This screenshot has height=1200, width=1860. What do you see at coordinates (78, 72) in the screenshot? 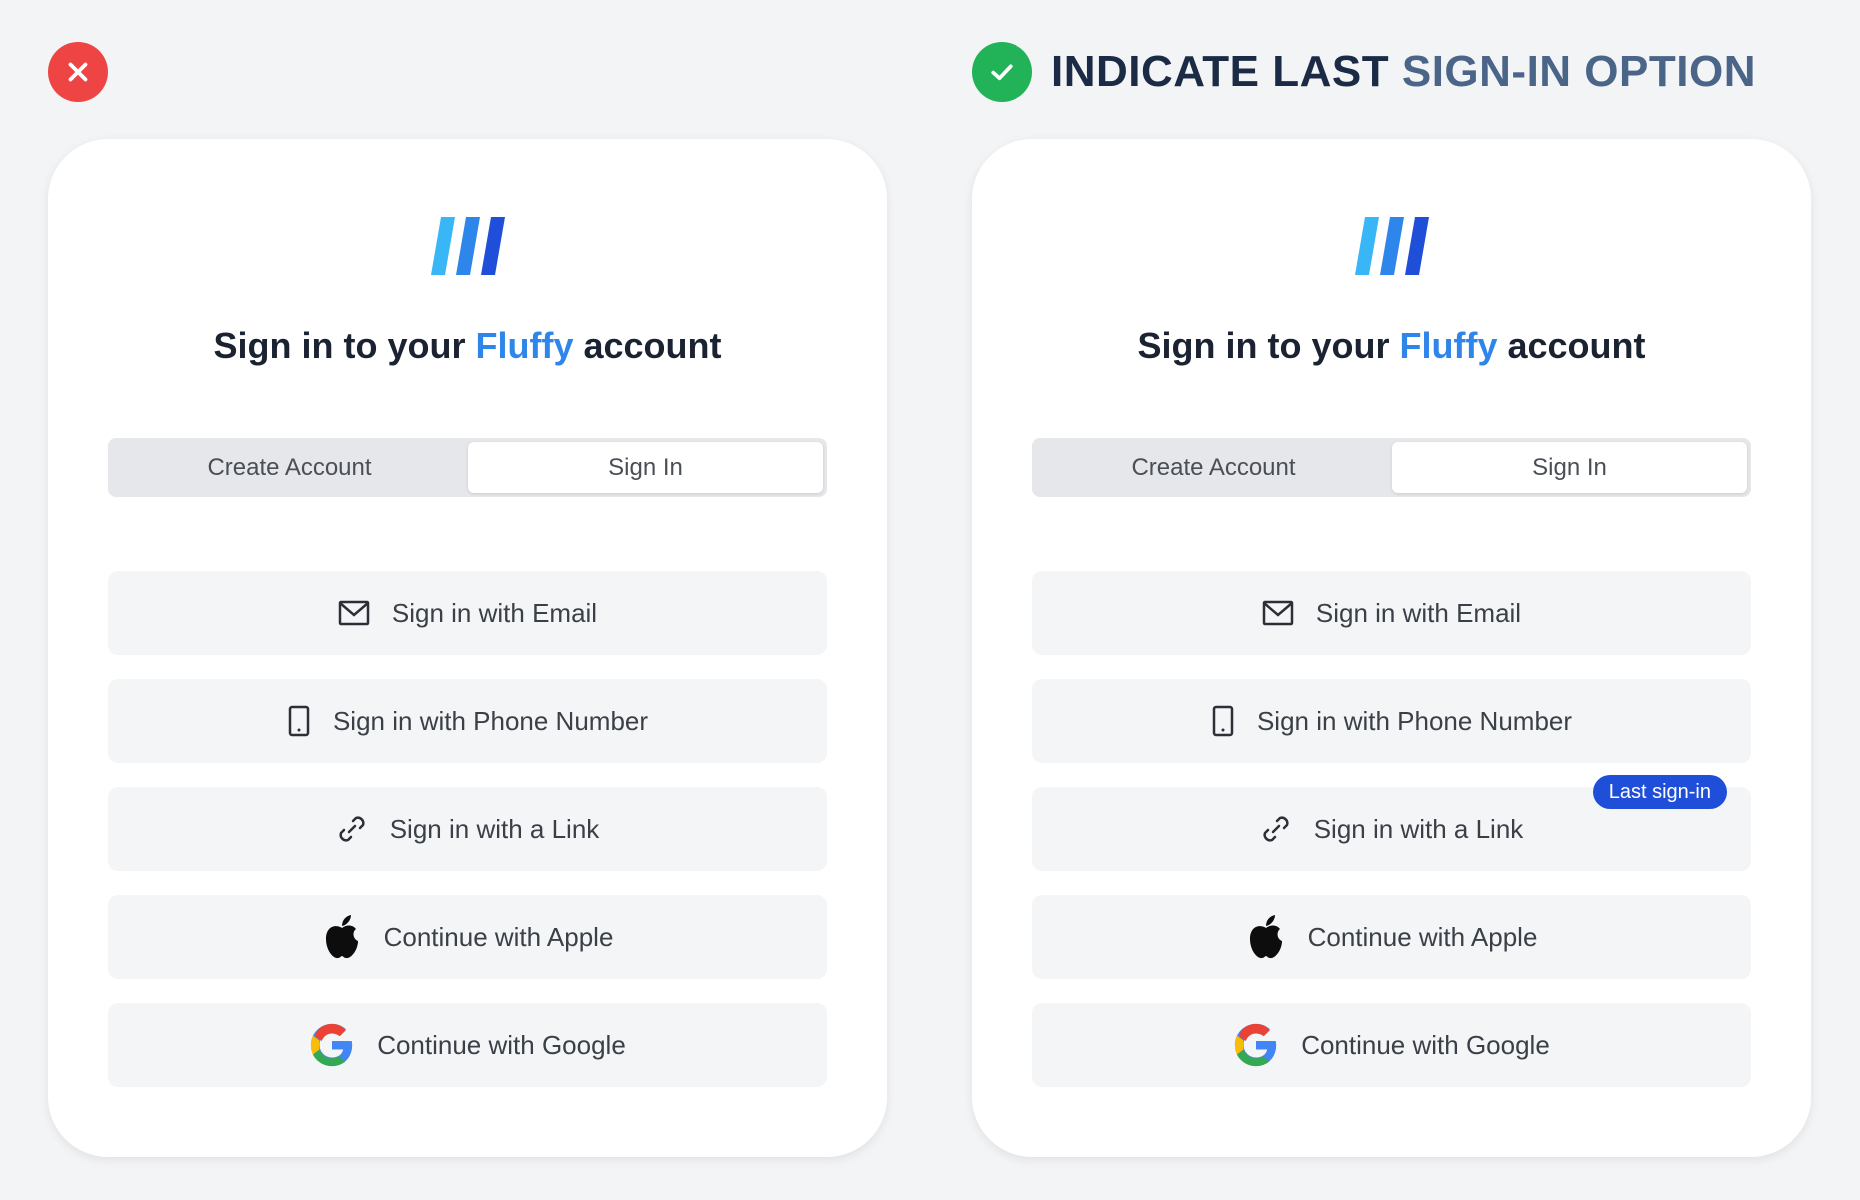
I see `error-x-icon` at bounding box center [78, 72].